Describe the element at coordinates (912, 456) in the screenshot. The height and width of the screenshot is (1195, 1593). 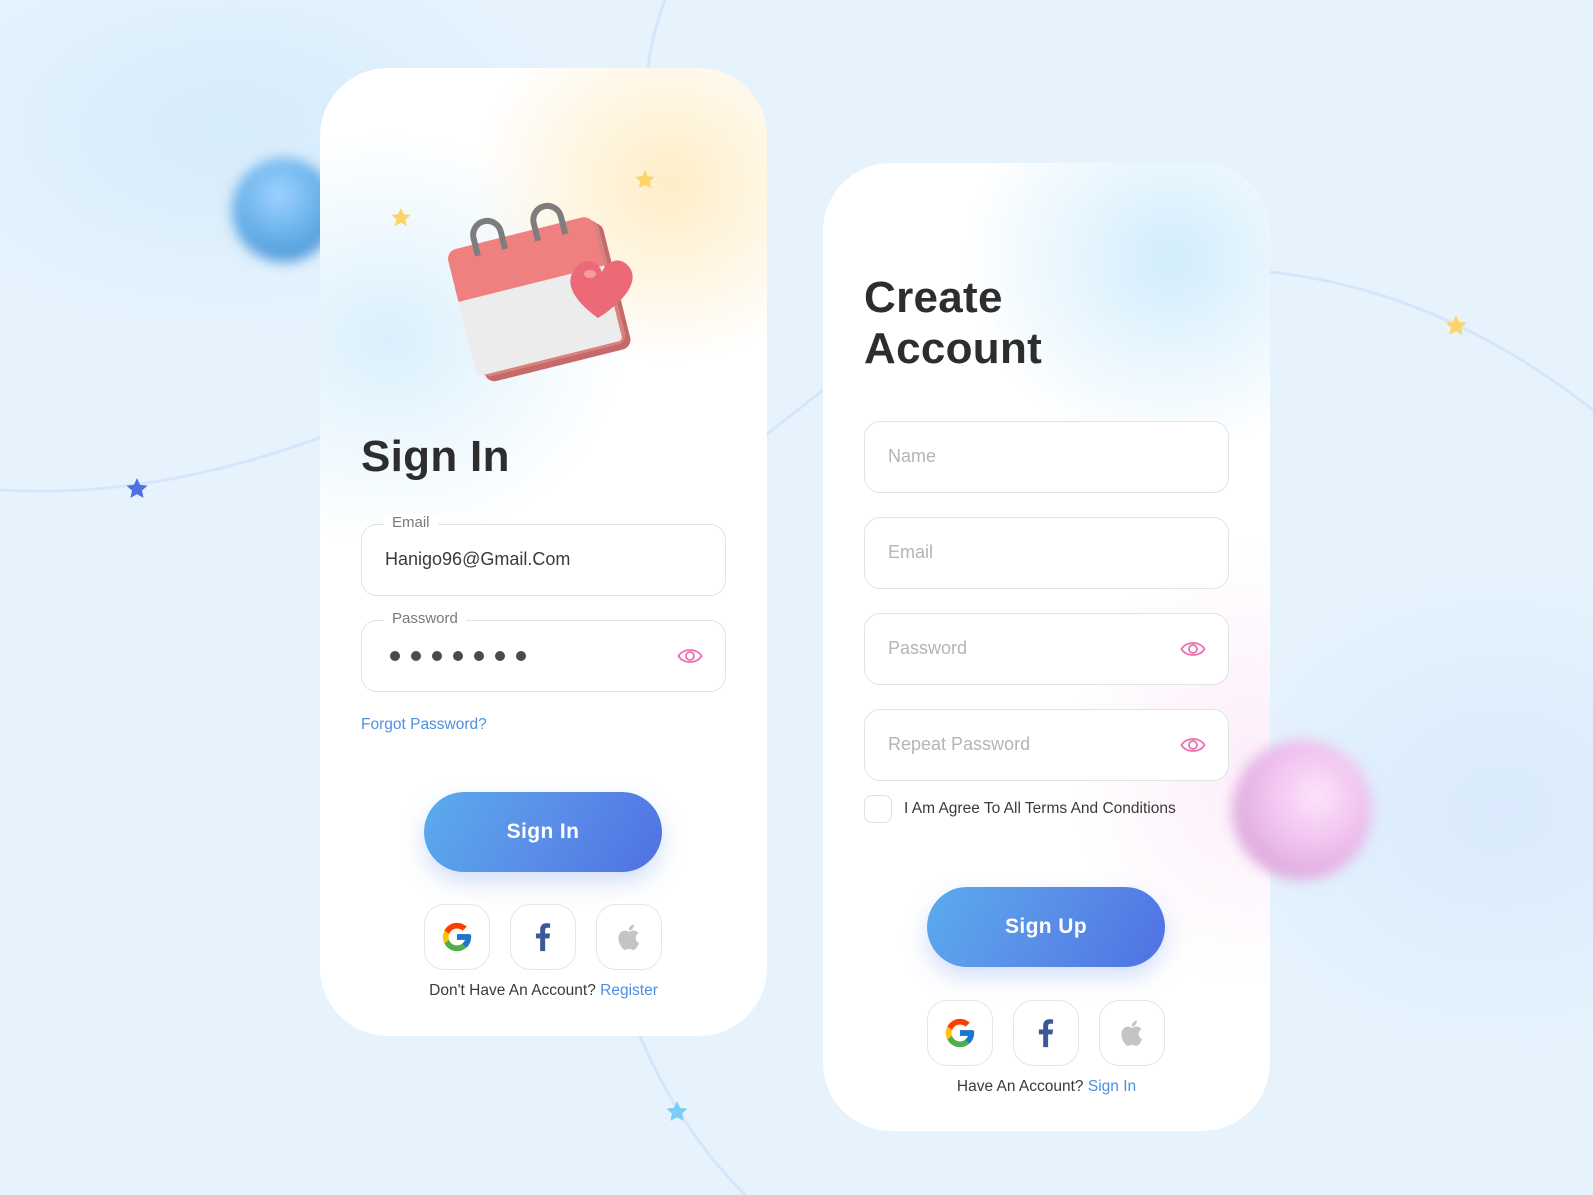
I see `name-placeholder: Name` at that location.